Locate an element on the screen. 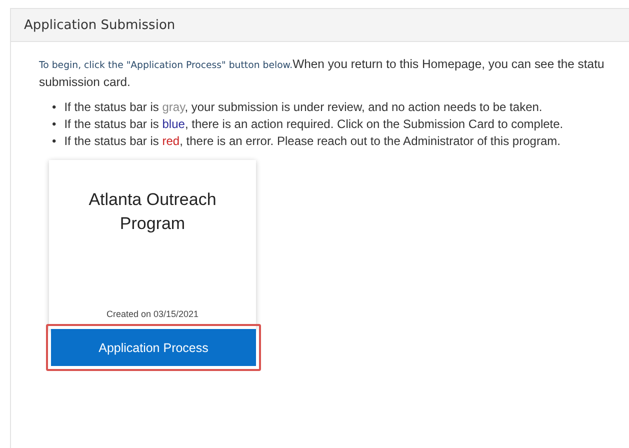  submission-card: Atlanta Outreach Program Created on 03/15/2021 is located at coordinates (152, 244).